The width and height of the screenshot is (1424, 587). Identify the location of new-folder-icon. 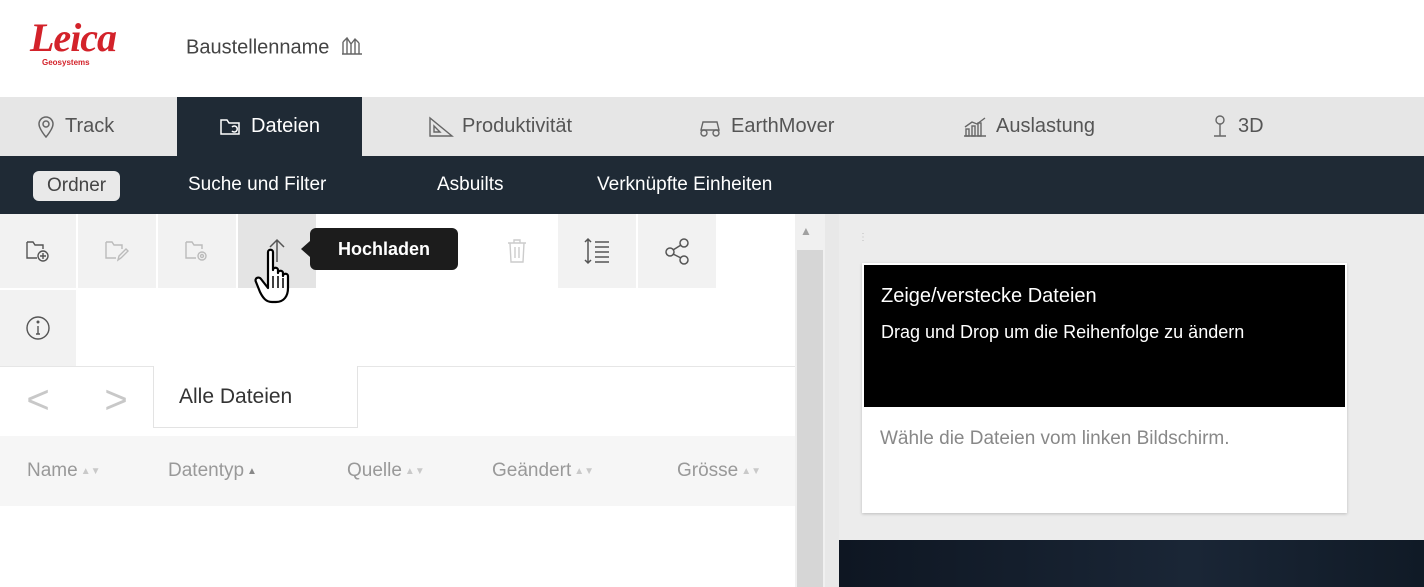
(37, 251).